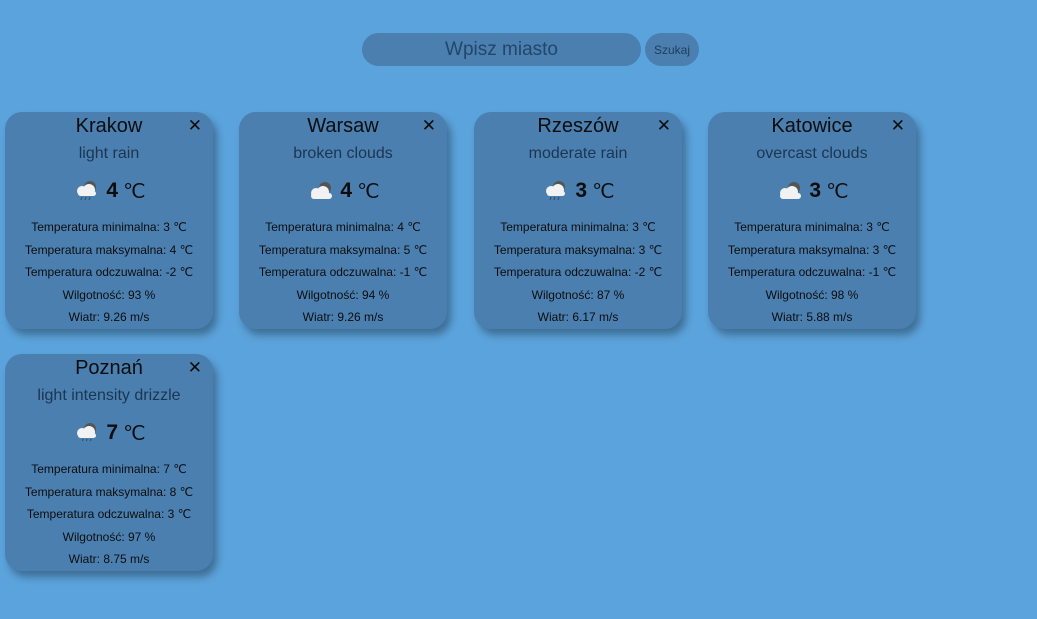 The width and height of the screenshot is (1037, 619). What do you see at coordinates (578, 294) in the screenshot?
I see `humidity: Wilgotność: 87 %` at bounding box center [578, 294].